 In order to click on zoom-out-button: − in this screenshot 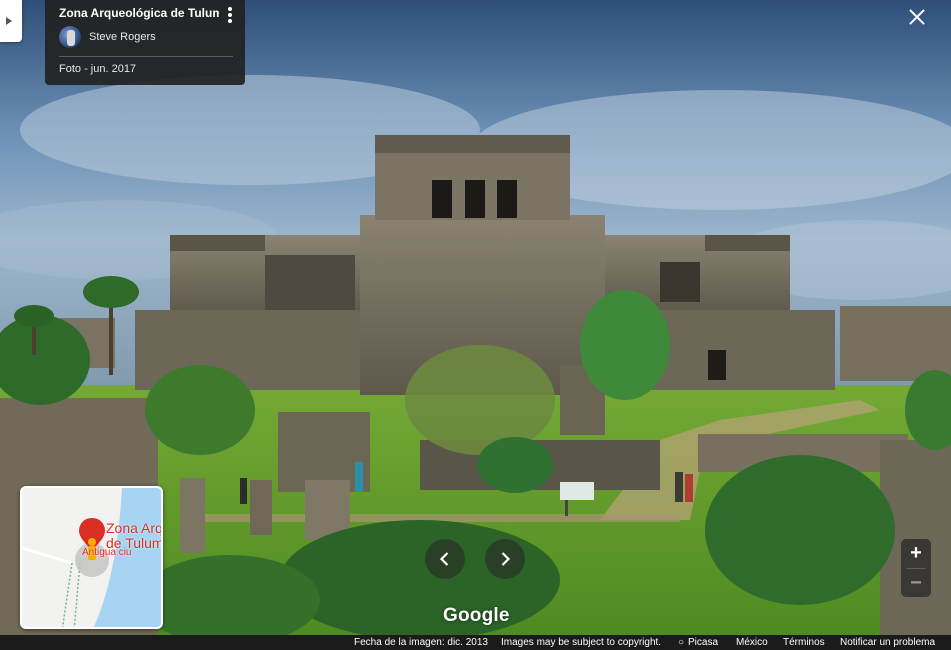, I will do `click(916, 583)`.